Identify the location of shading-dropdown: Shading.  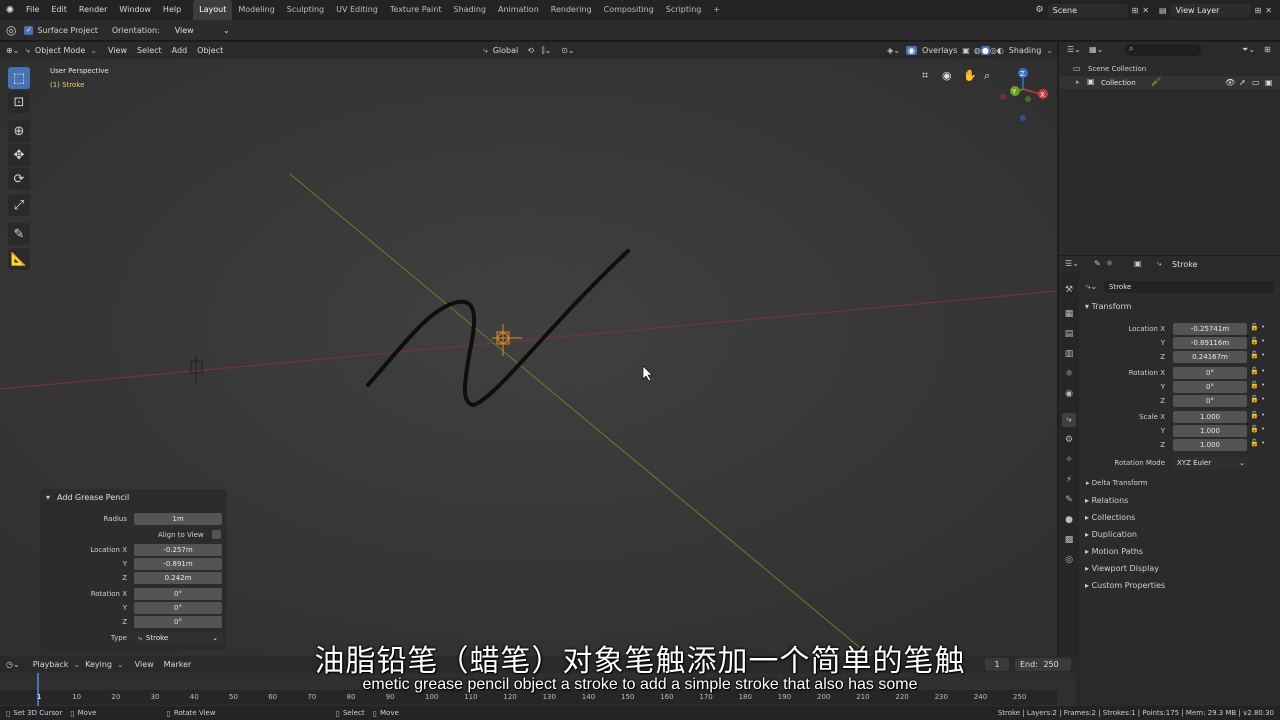
(1025, 50).